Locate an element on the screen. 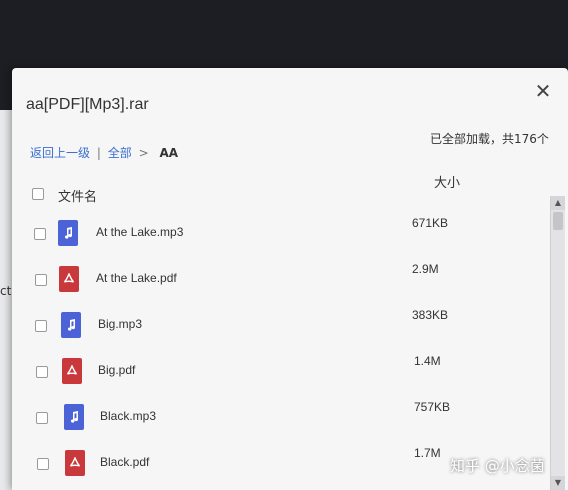 This screenshot has height=490, width=568. select-all-checkbox is located at coordinates (38, 194).